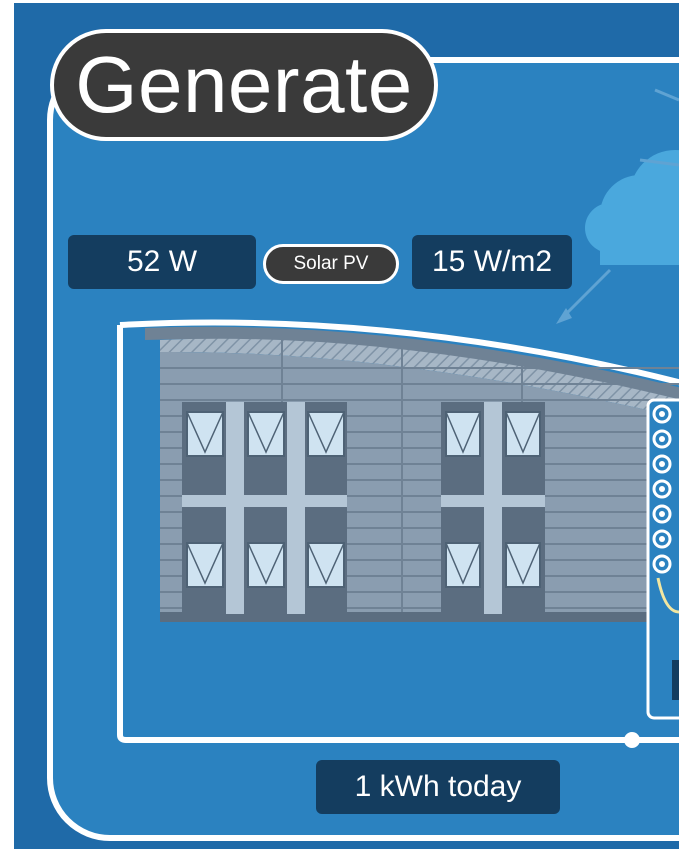  What do you see at coordinates (244, 85) in the screenshot?
I see `page-title: Generate` at bounding box center [244, 85].